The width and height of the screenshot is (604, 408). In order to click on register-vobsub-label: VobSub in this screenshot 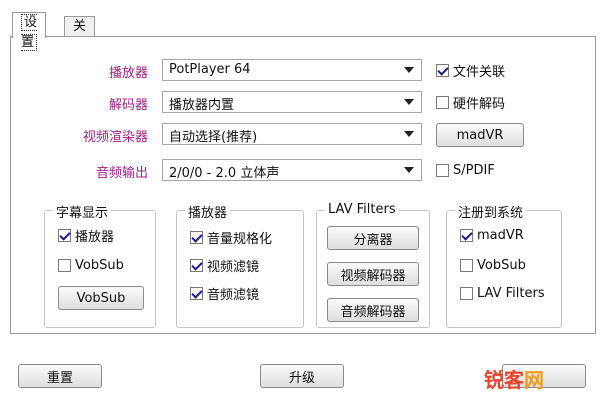, I will do `click(501, 265)`.